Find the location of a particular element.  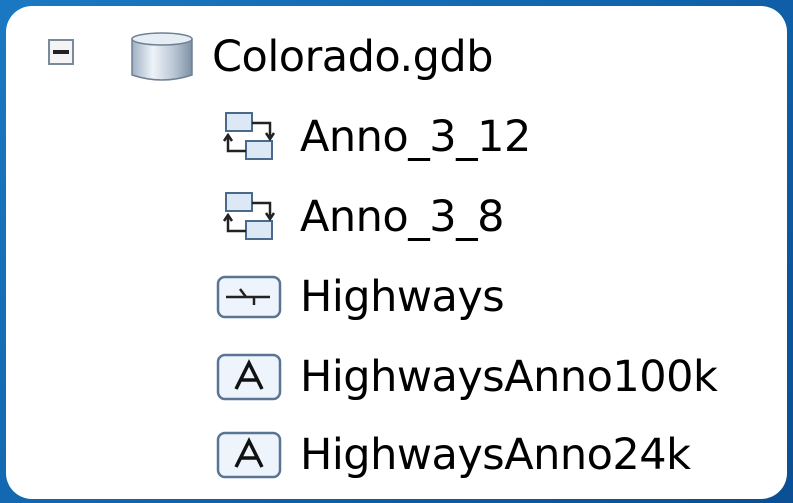

tree-node-label: Anno_3_8 is located at coordinates (402, 216).